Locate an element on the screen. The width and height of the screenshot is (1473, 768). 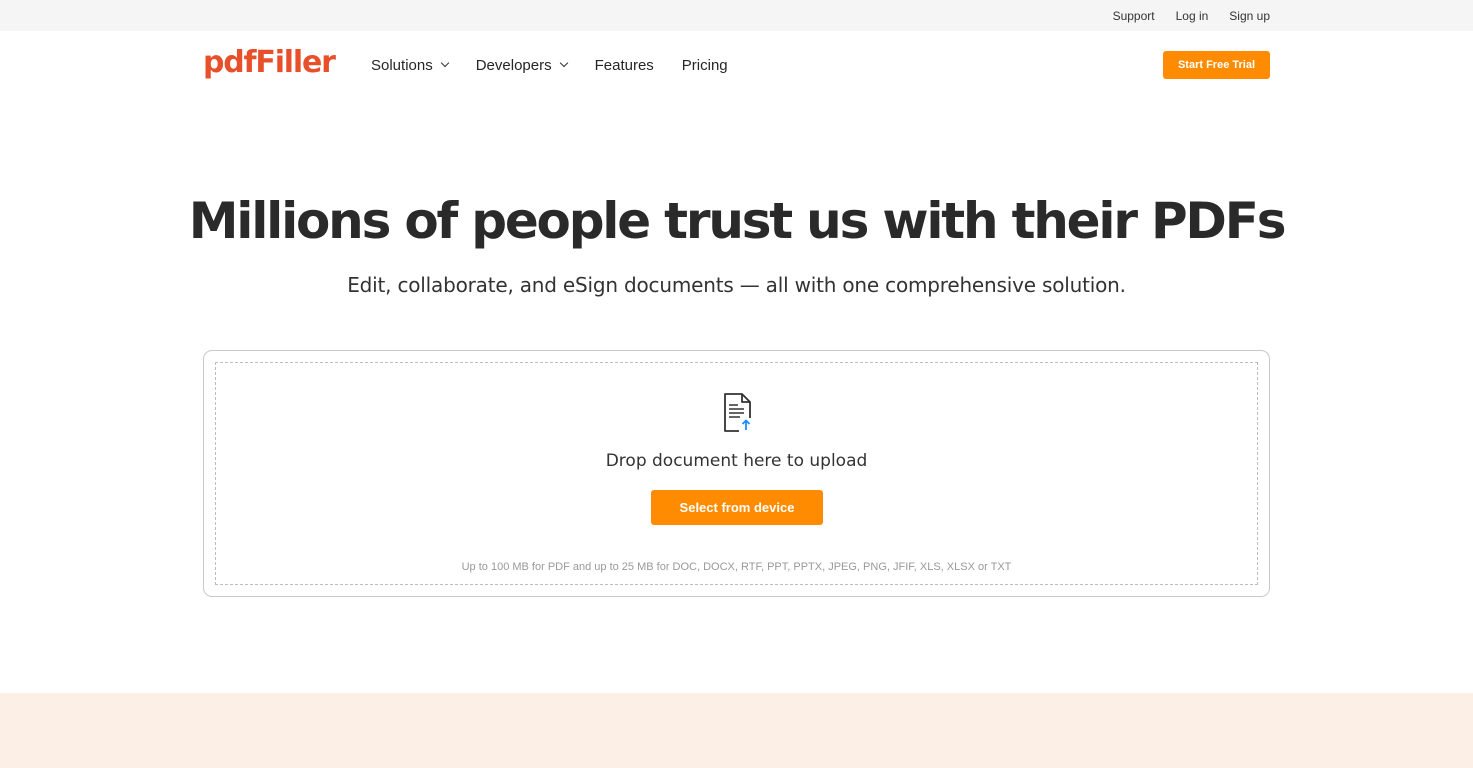
bottom-section-band is located at coordinates (736, 730).